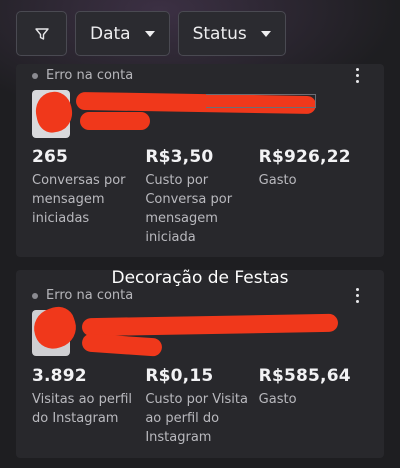 This screenshot has width=400, height=468. I want to click on metric-value: R$3,50, so click(179, 157).